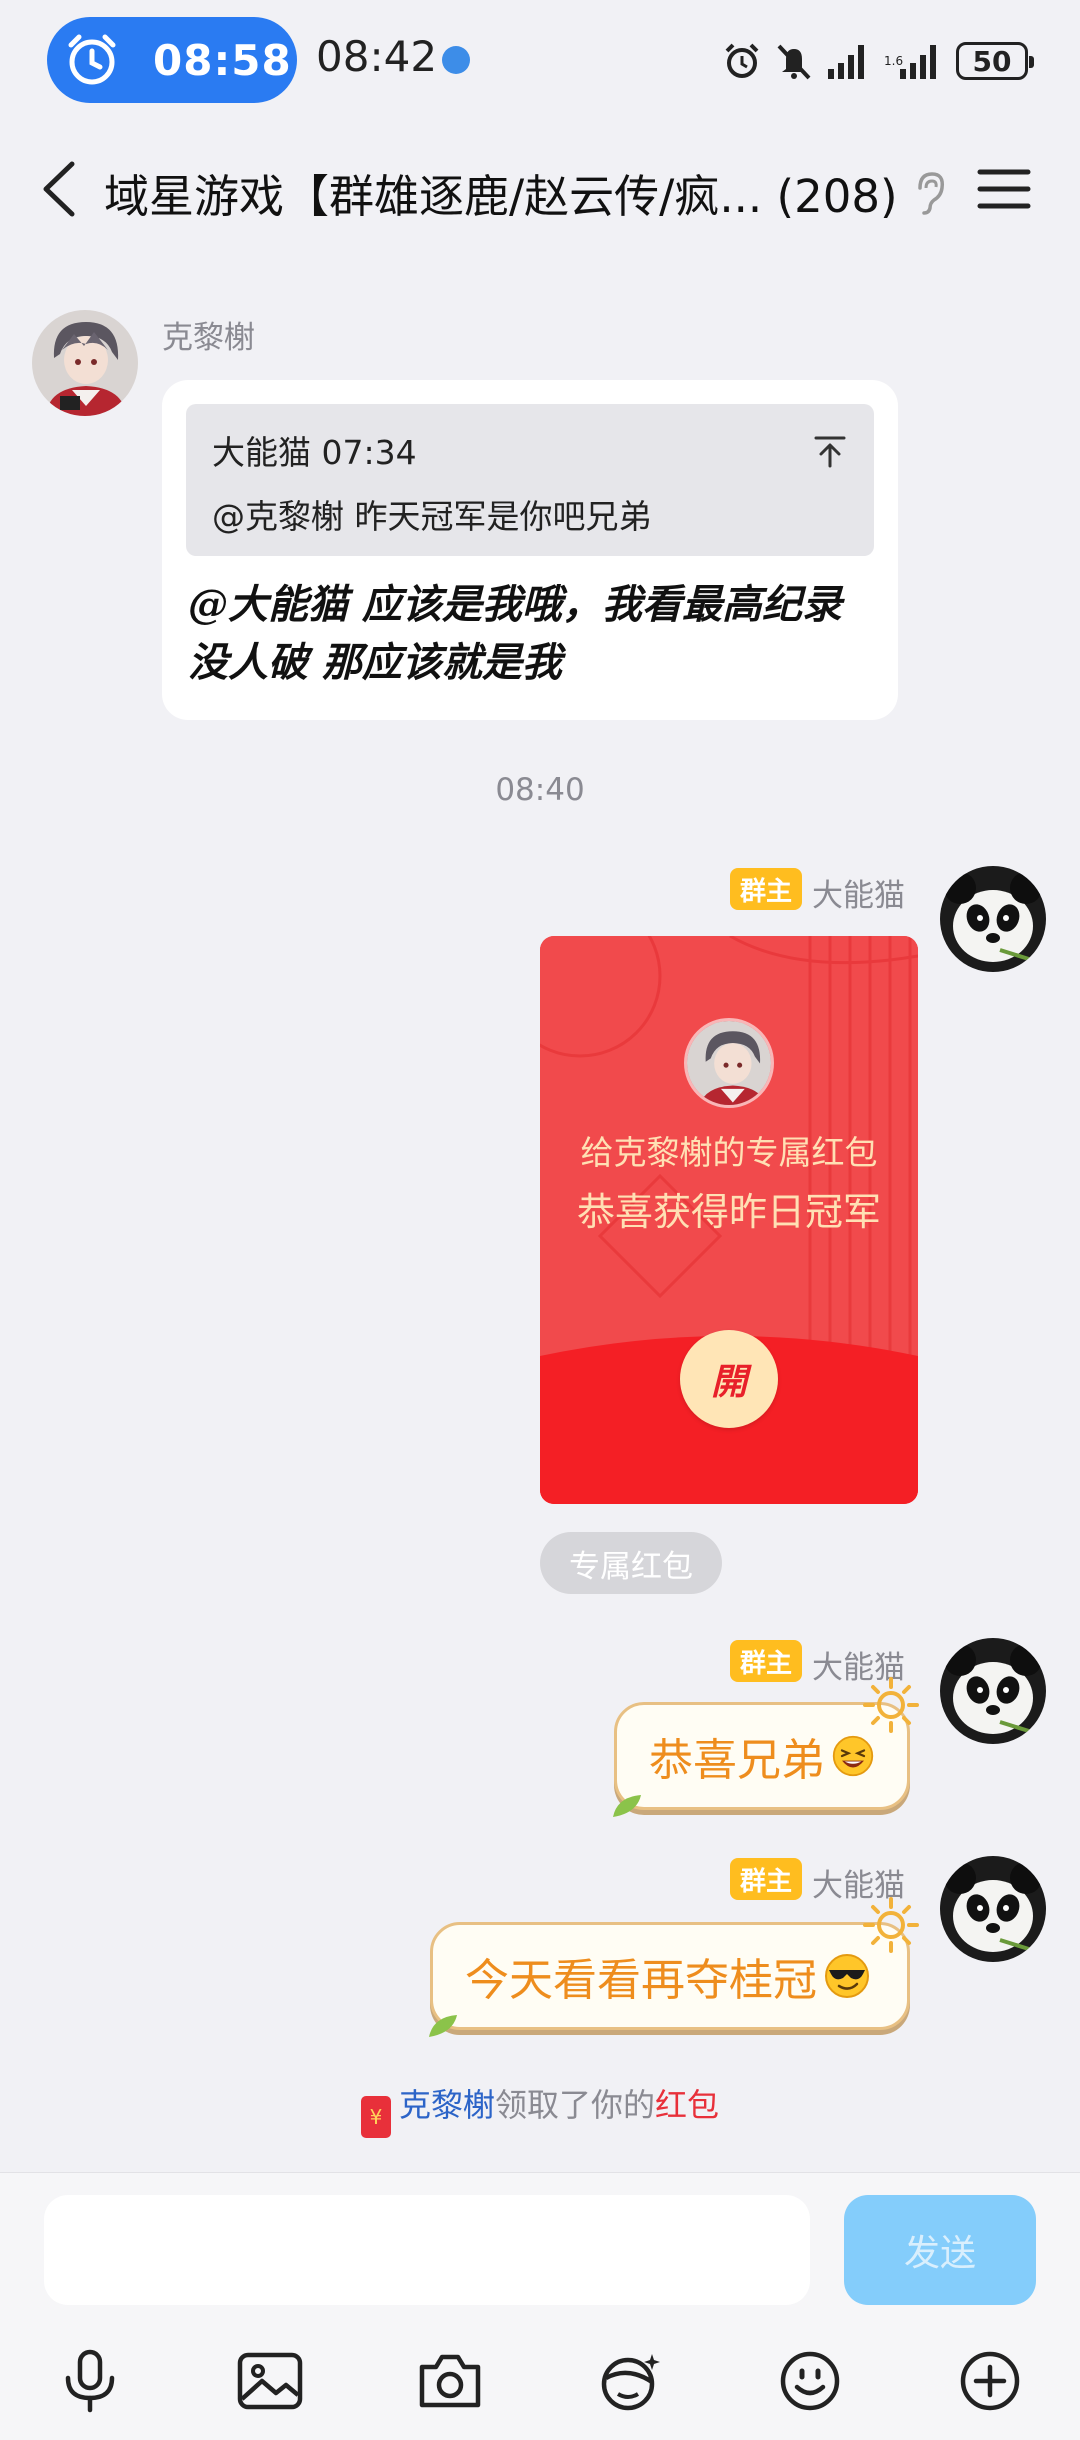 This screenshot has width=1080, height=2440. Describe the element at coordinates (377, 56) in the screenshot. I see `system-time: 08:42` at that location.